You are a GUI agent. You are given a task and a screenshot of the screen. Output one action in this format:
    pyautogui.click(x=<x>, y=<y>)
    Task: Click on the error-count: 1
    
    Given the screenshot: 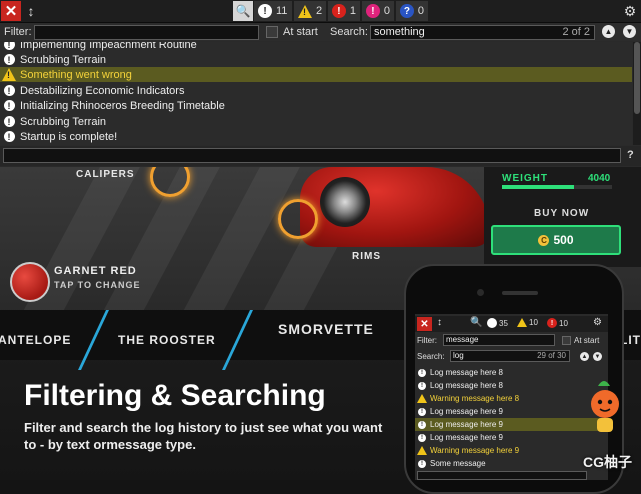 What is the action you would take?
    pyautogui.click(x=352, y=11)
    